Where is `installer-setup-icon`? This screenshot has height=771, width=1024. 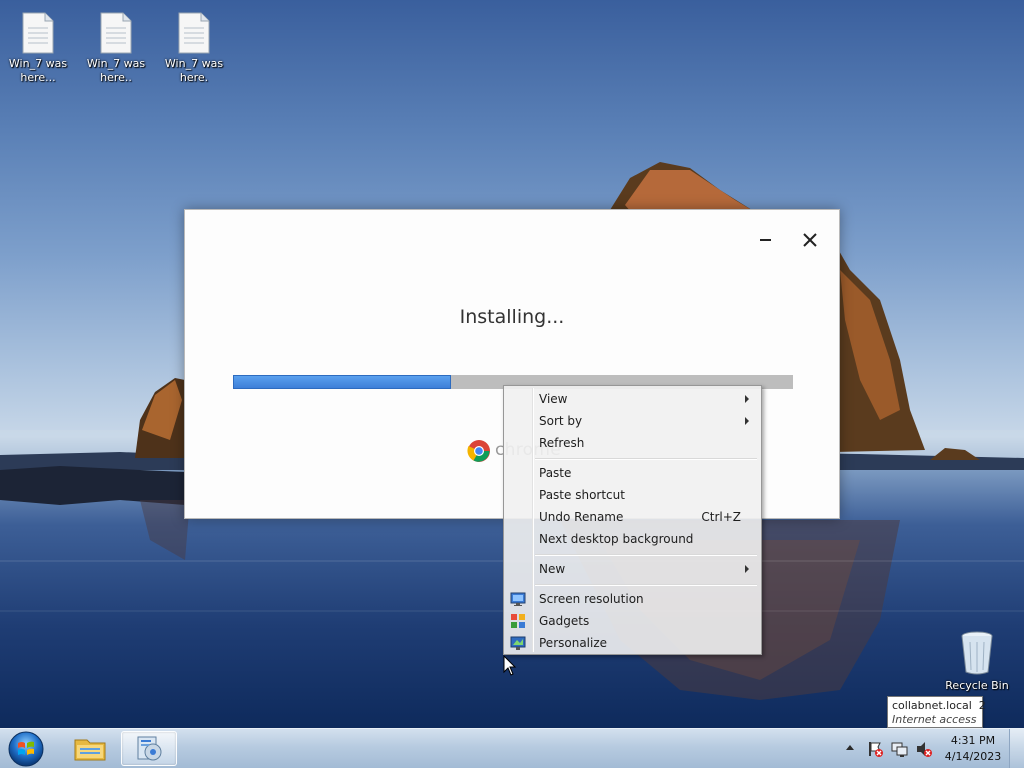
installer-setup-icon is located at coordinates (149, 748).